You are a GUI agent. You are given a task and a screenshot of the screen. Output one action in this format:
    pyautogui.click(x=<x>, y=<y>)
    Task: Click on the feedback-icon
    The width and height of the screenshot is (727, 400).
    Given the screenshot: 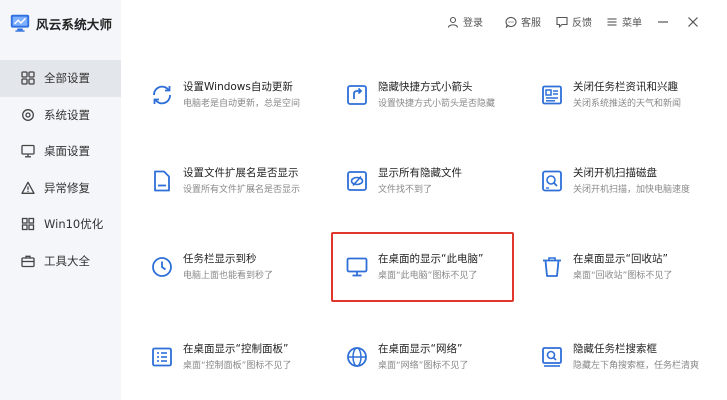 What is the action you would take?
    pyautogui.click(x=562, y=22)
    